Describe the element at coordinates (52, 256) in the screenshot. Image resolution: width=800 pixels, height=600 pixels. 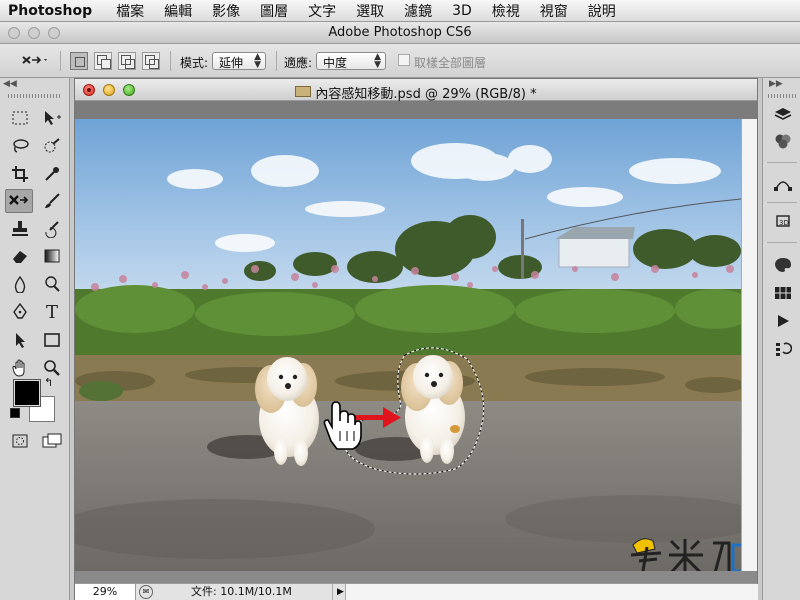
I see `gradient-icon` at that location.